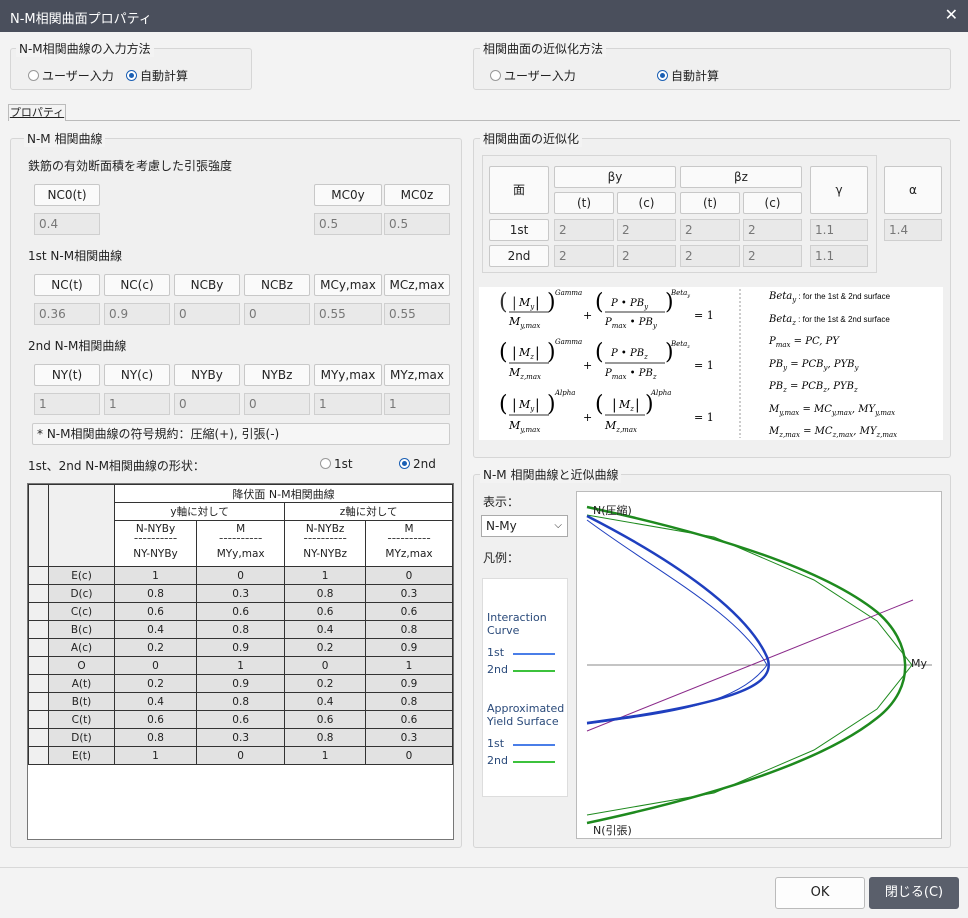  What do you see at coordinates (417, 314) in the screenshot?
I see `first-value-5: 0.55` at bounding box center [417, 314].